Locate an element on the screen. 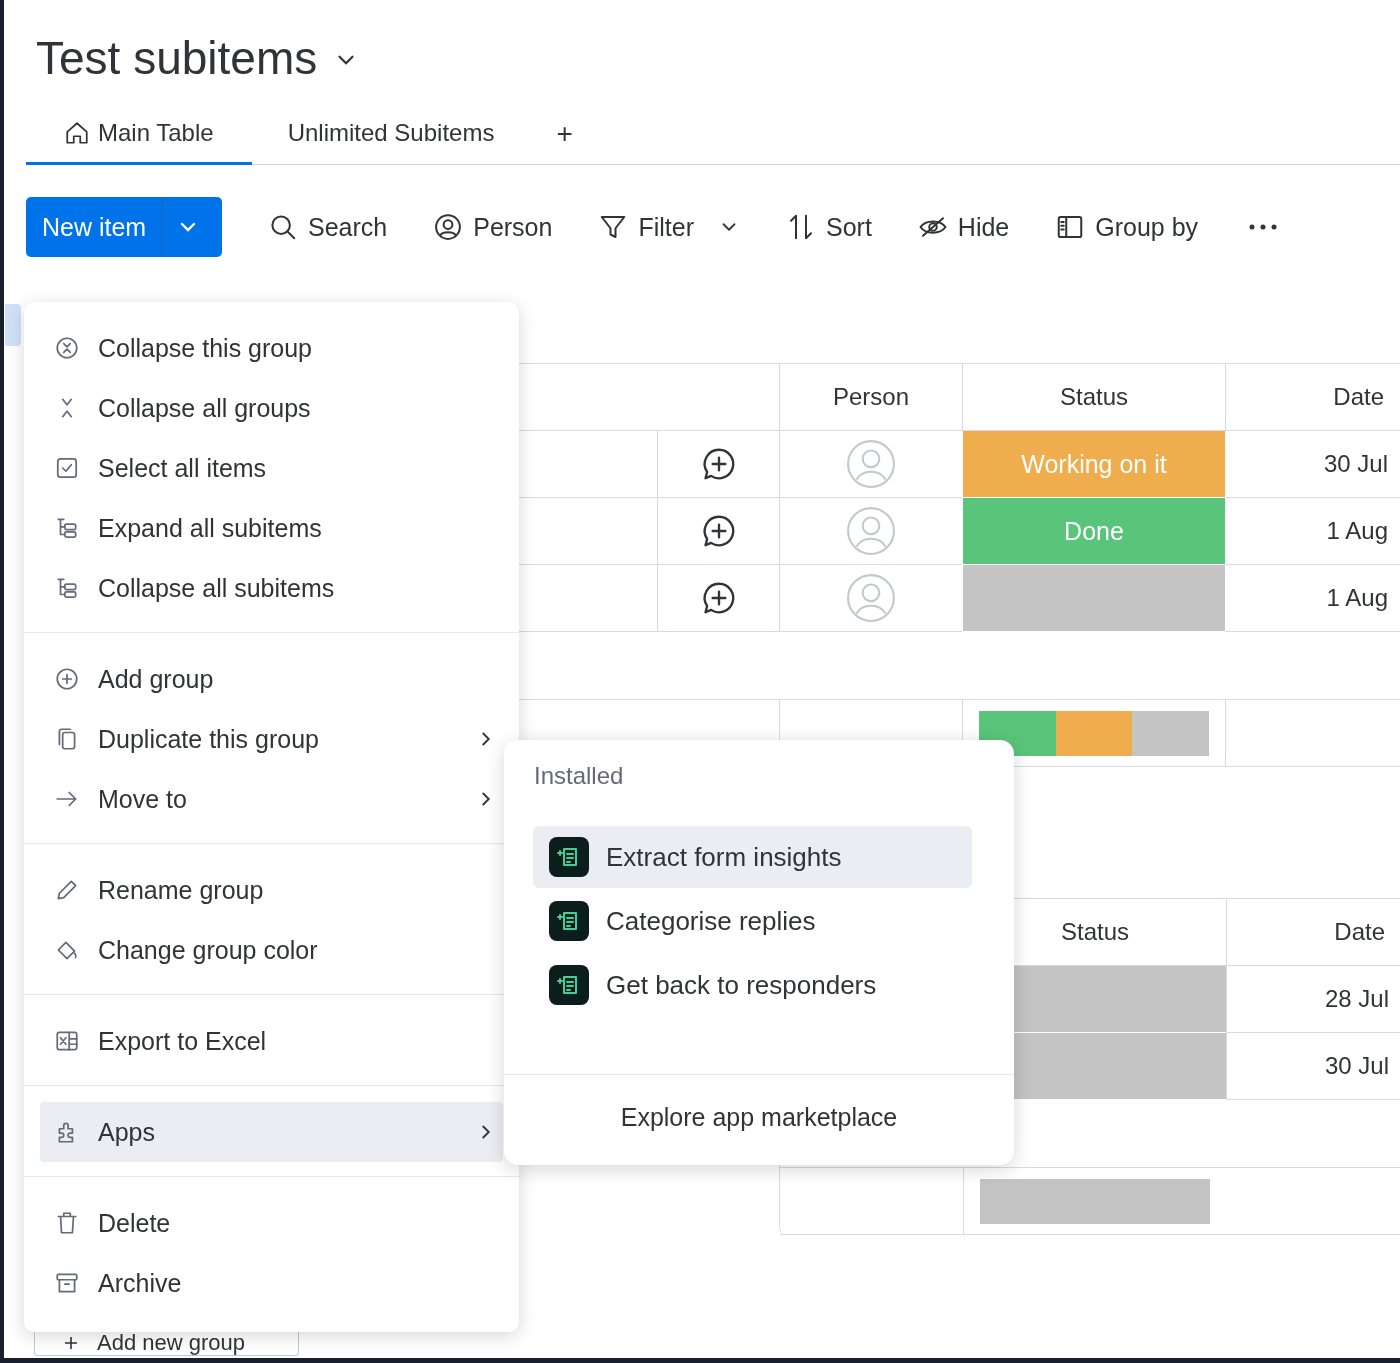 The width and height of the screenshot is (1400, 1363). menu-item: Apps is located at coordinates (271, 1132).